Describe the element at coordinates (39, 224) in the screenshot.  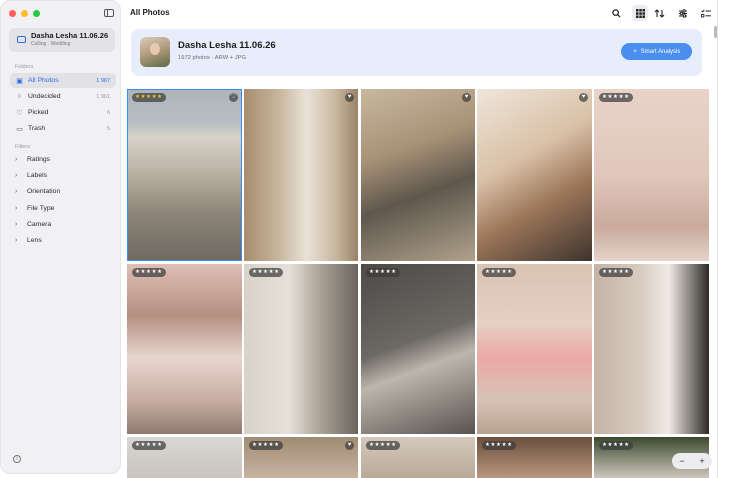
I see `filter-label: Camera` at that location.